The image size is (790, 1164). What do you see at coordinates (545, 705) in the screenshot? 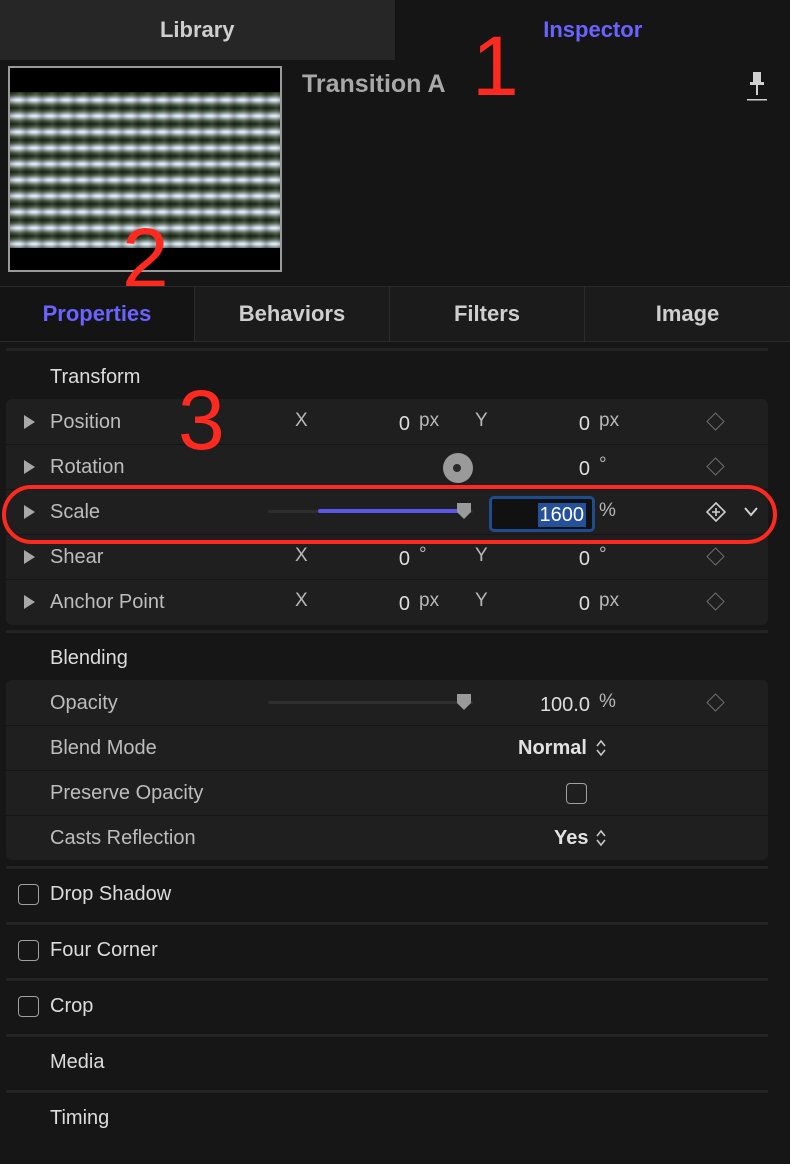
I see `opacity-field: 100.0` at bounding box center [545, 705].